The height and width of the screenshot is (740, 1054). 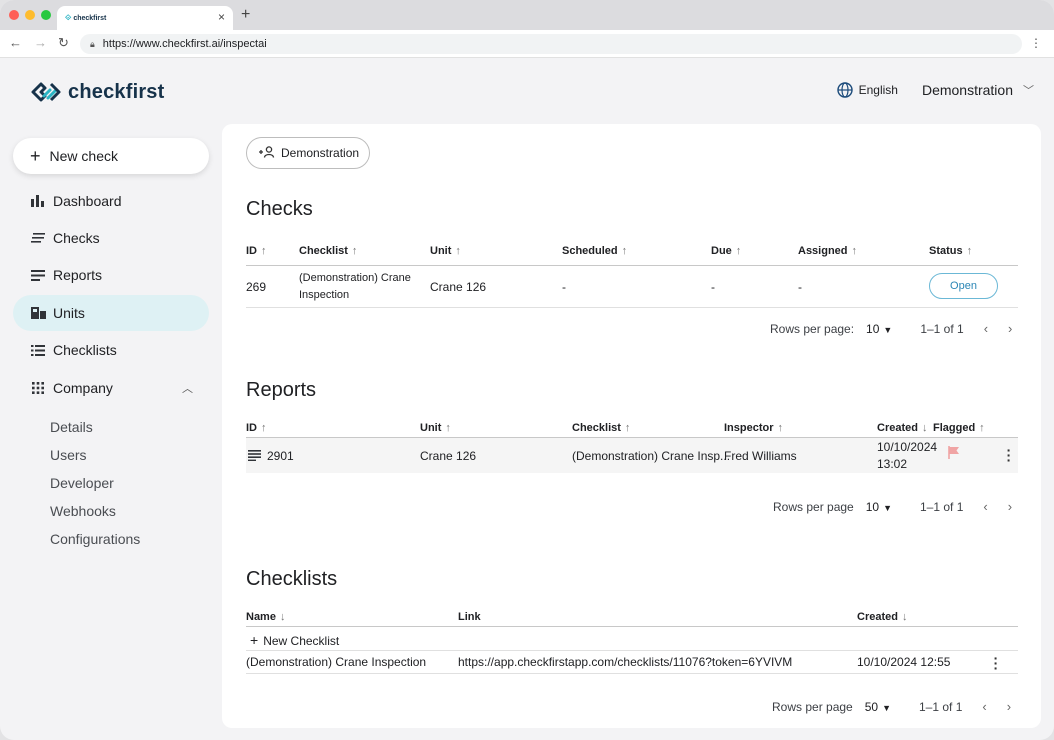 What do you see at coordinates (111, 313) in the screenshot?
I see `sidebar-item-units: Units` at bounding box center [111, 313].